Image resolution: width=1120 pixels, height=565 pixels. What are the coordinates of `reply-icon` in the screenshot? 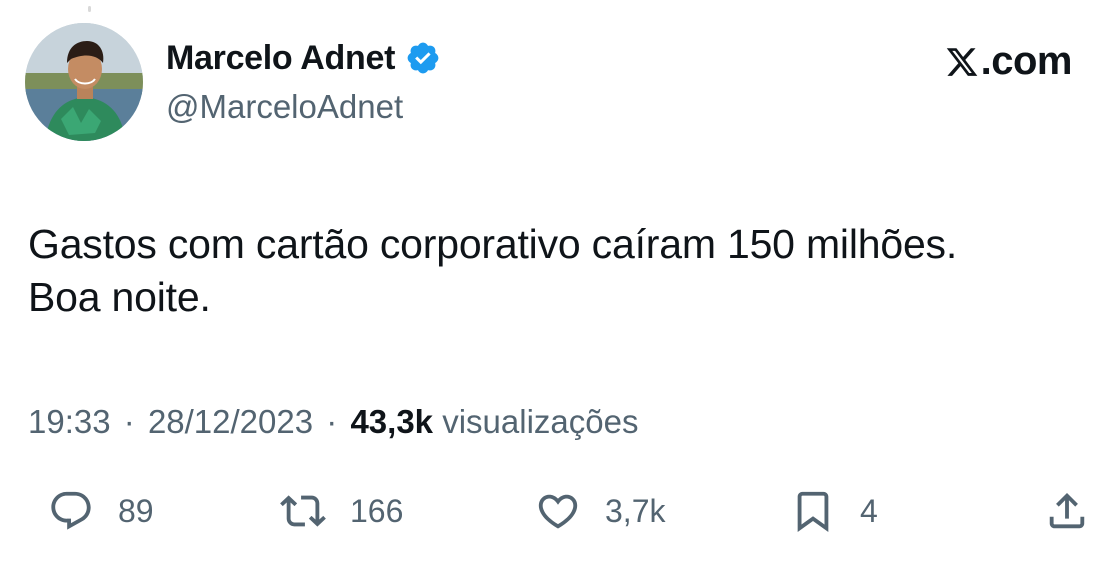 It's located at (71, 510).